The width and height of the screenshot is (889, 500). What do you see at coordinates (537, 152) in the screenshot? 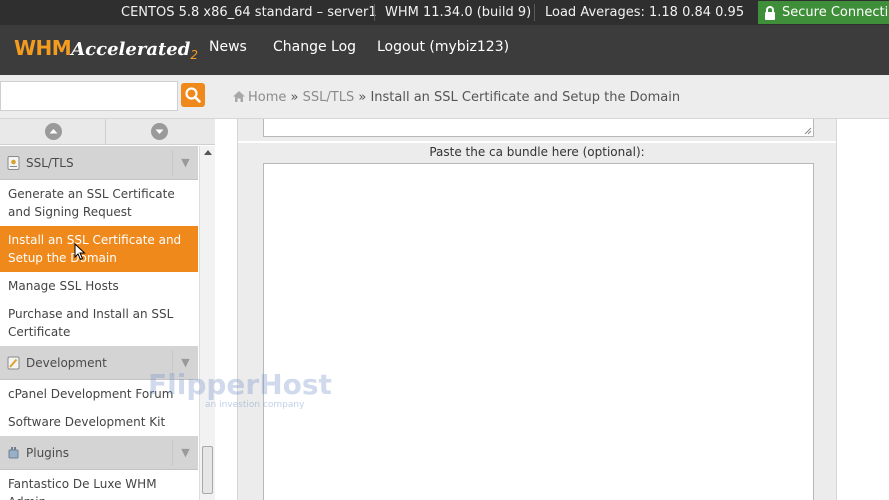
I see `ca-bundle-label: Paste the ca bundle here (optional):` at bounding box center [537, 152].